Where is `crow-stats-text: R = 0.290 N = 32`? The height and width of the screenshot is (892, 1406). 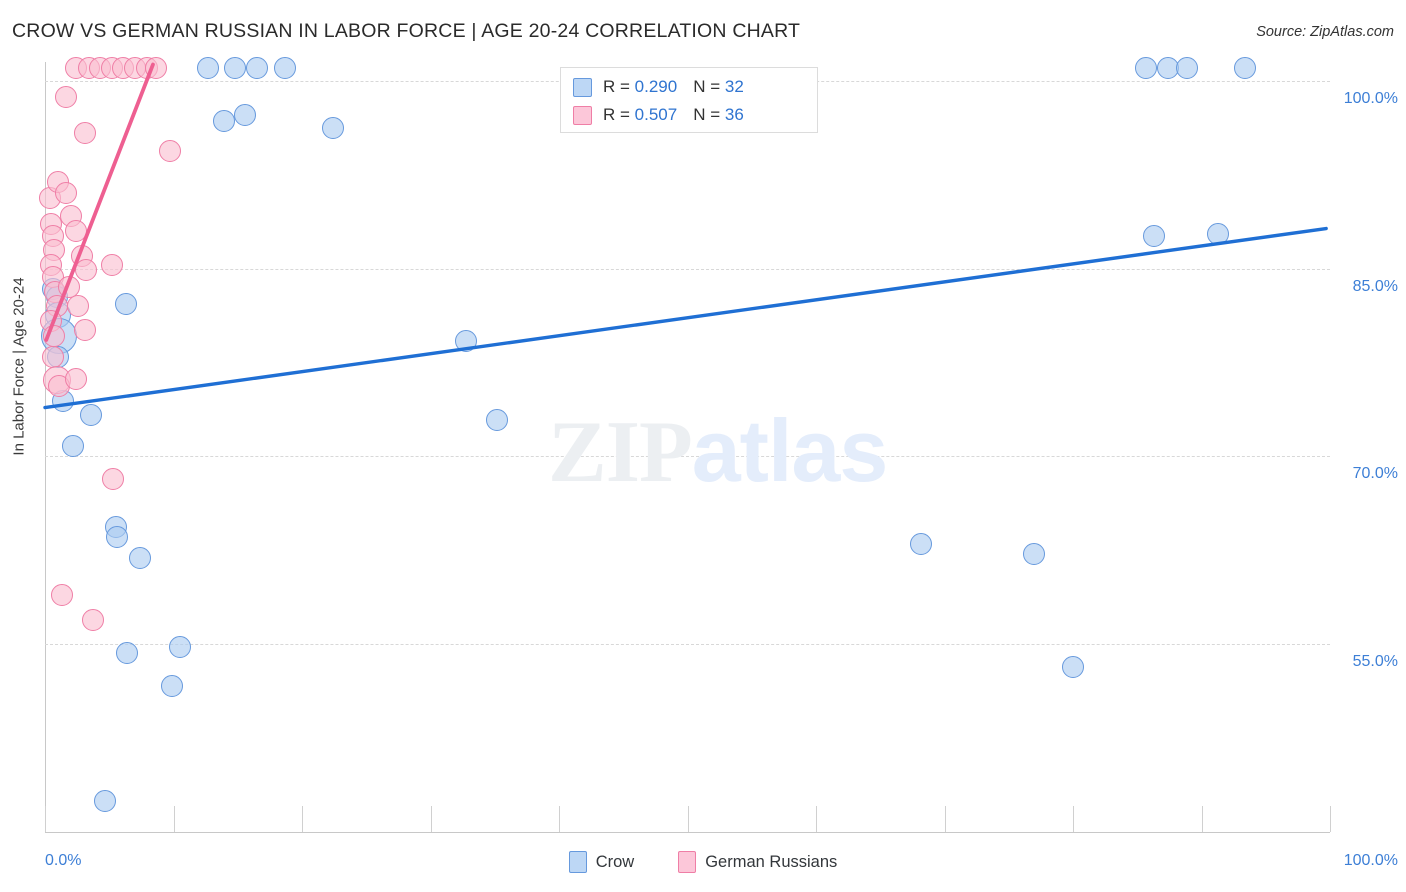 crow-stats-text: R = 0.290 N = 32 is located at coordinates (673, 87).